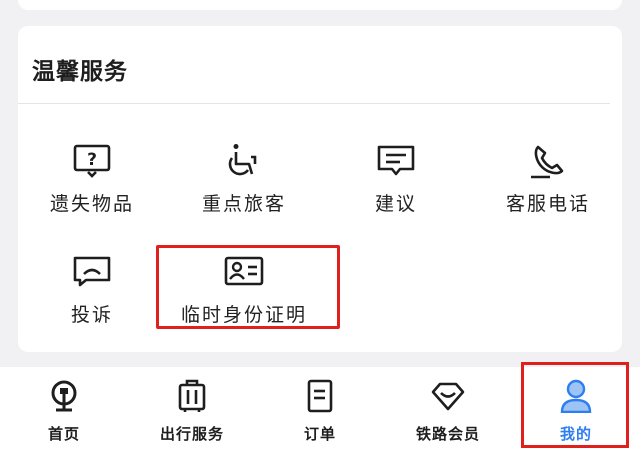  What do you see at coordinates (314, 103) in the screenshot?
I see `section-divider` at bounding box center [314, 103].